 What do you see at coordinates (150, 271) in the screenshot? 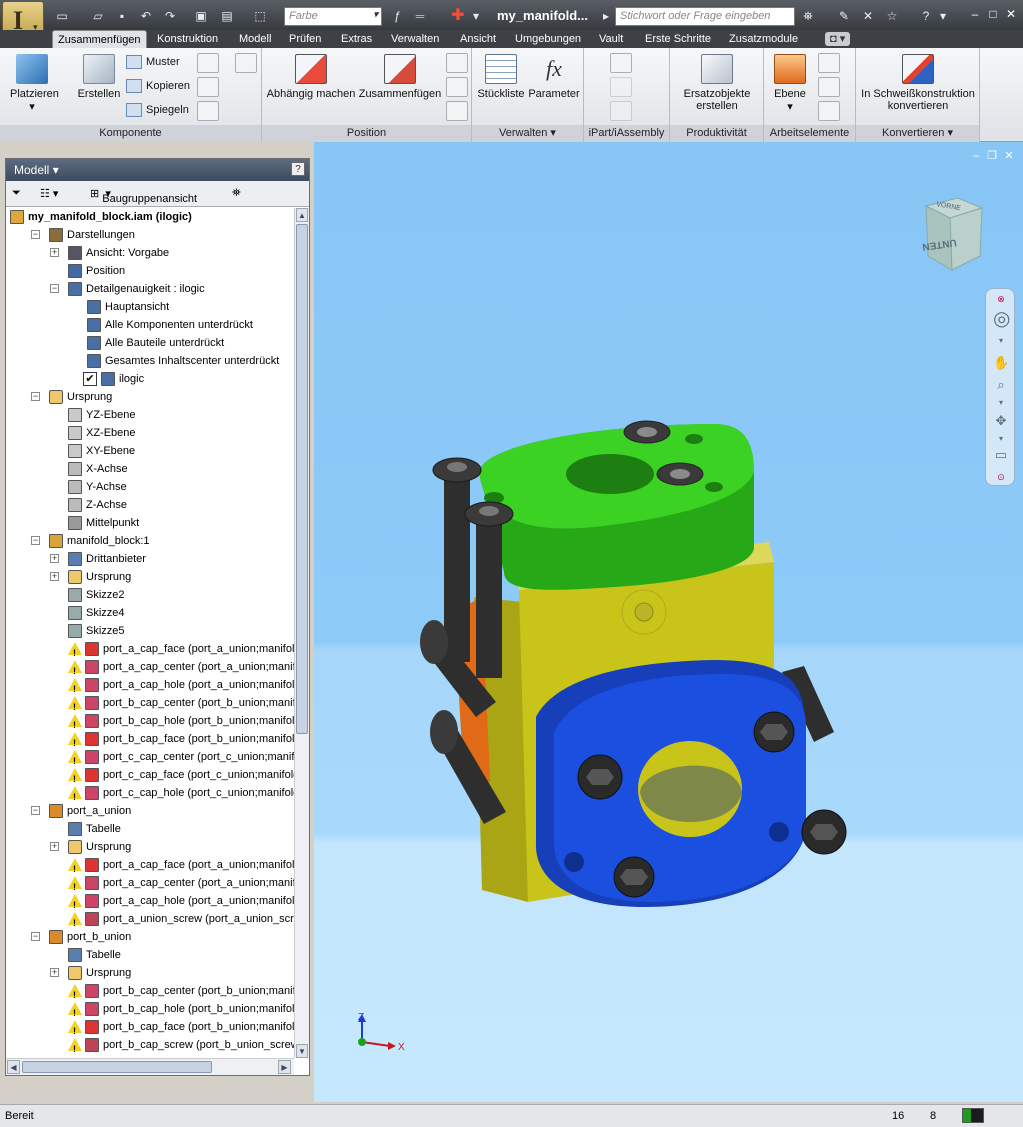
I see `tree-node: Position` at bounding box center [150, 271].